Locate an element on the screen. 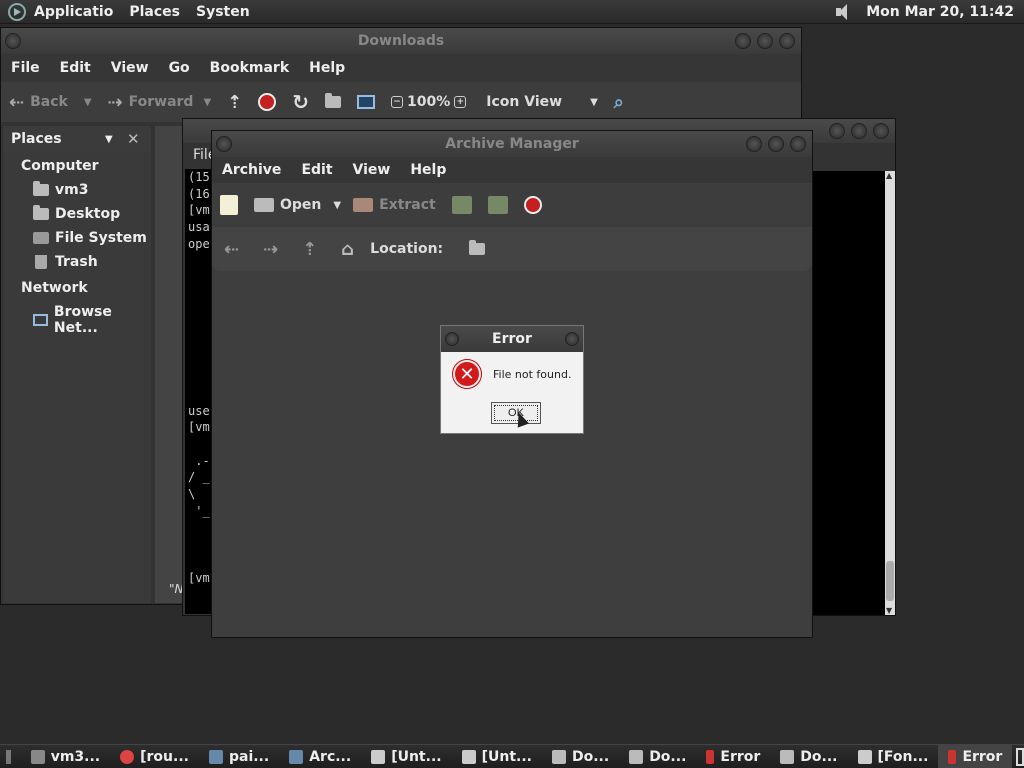 The width and height of the screenshot is (1024, 768). terminal-right-pane is located at coordinates (849, 393).